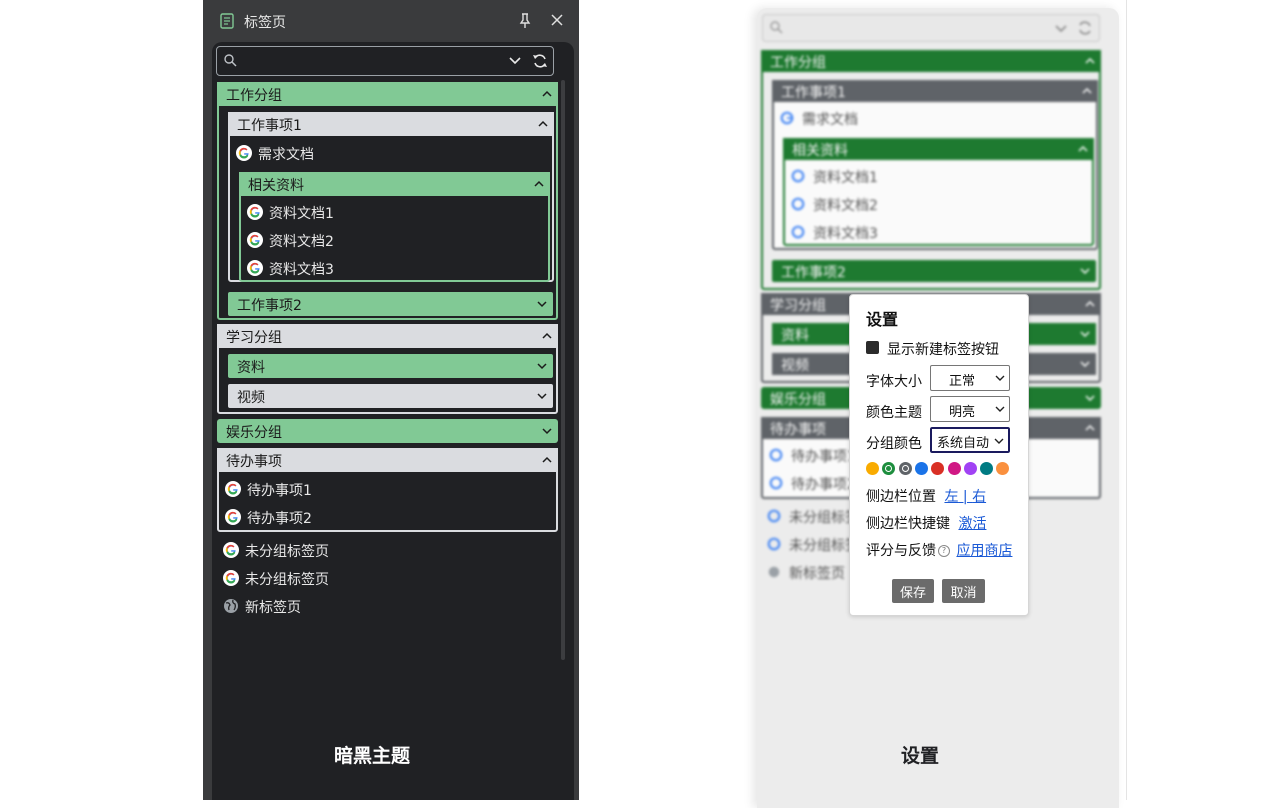 The height and width of the screenshot is (808, 1280). What do you see at coordinates (820, 151) in the screenshot?
I see `subgroup-title: 相关资料` at bounding box center [820, 151].